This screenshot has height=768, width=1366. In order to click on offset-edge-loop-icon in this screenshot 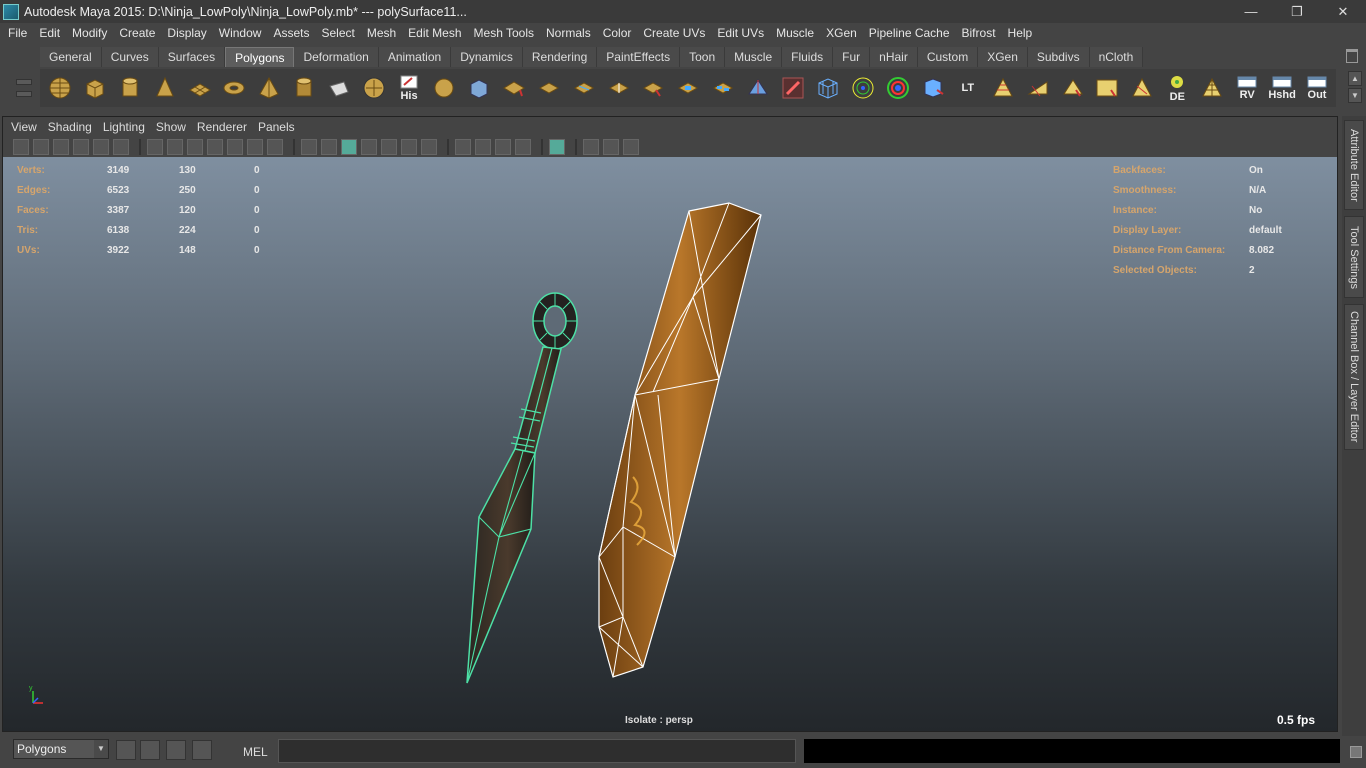, I will do `click(654, 88)`.